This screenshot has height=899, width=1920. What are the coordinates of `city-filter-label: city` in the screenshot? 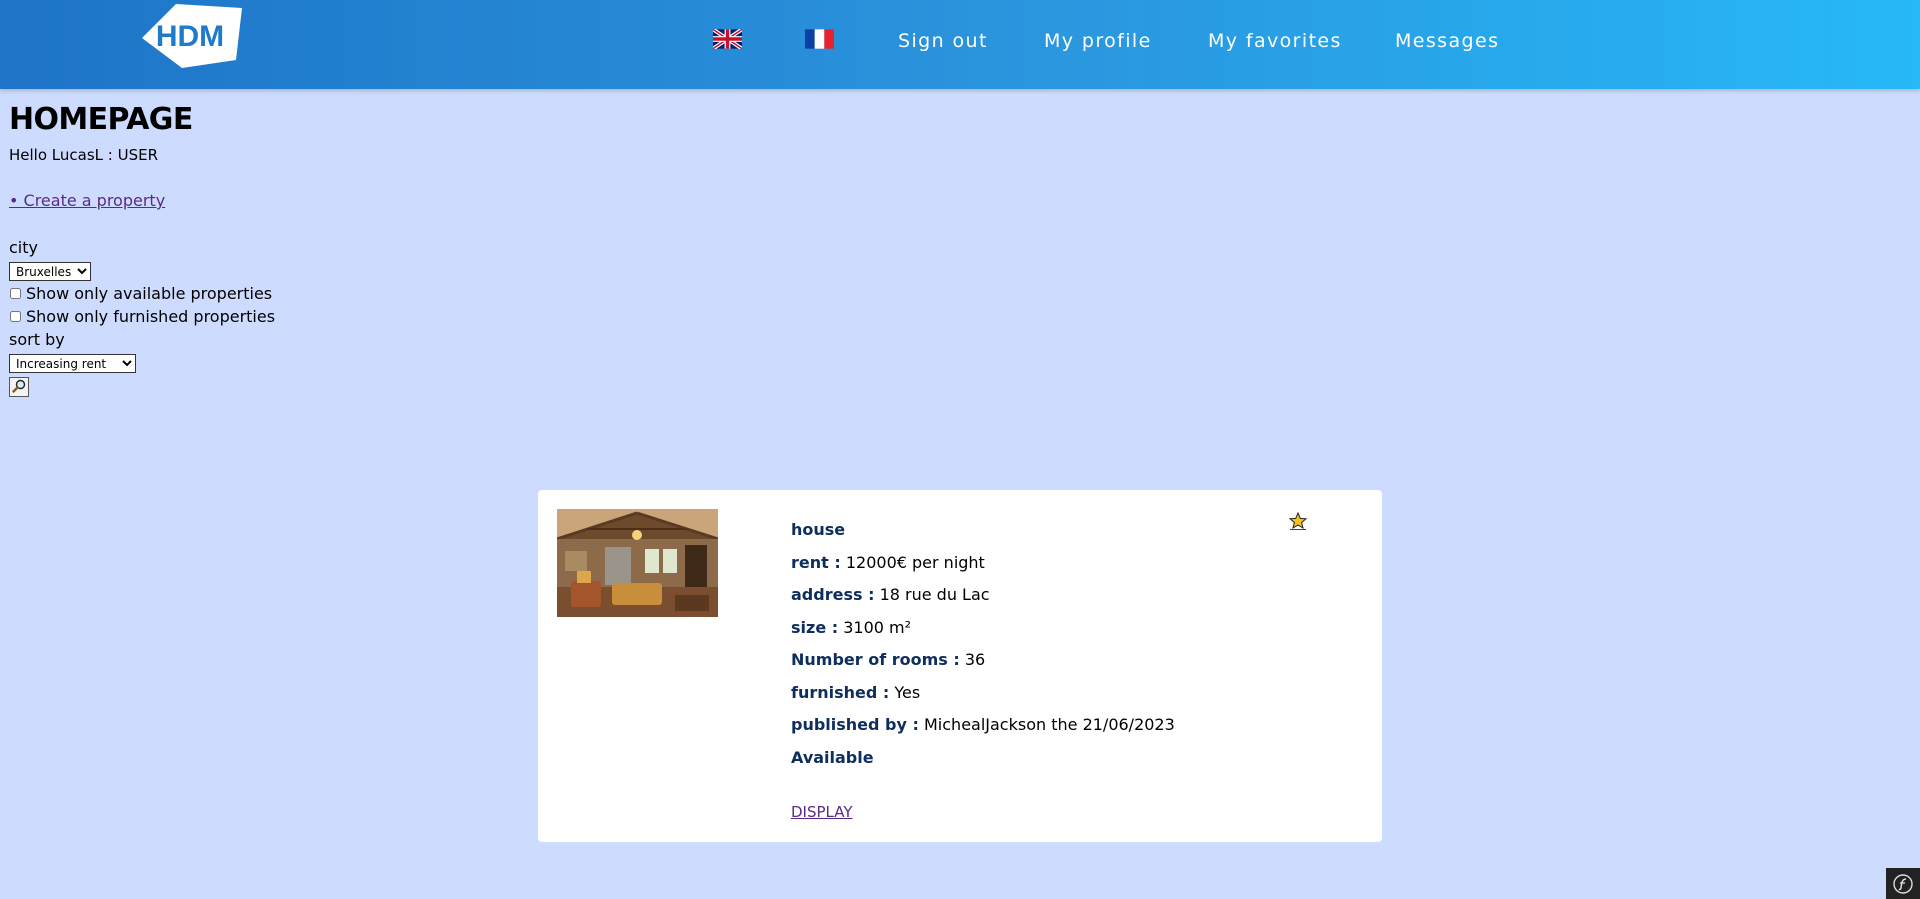 It's located at (23, 247).